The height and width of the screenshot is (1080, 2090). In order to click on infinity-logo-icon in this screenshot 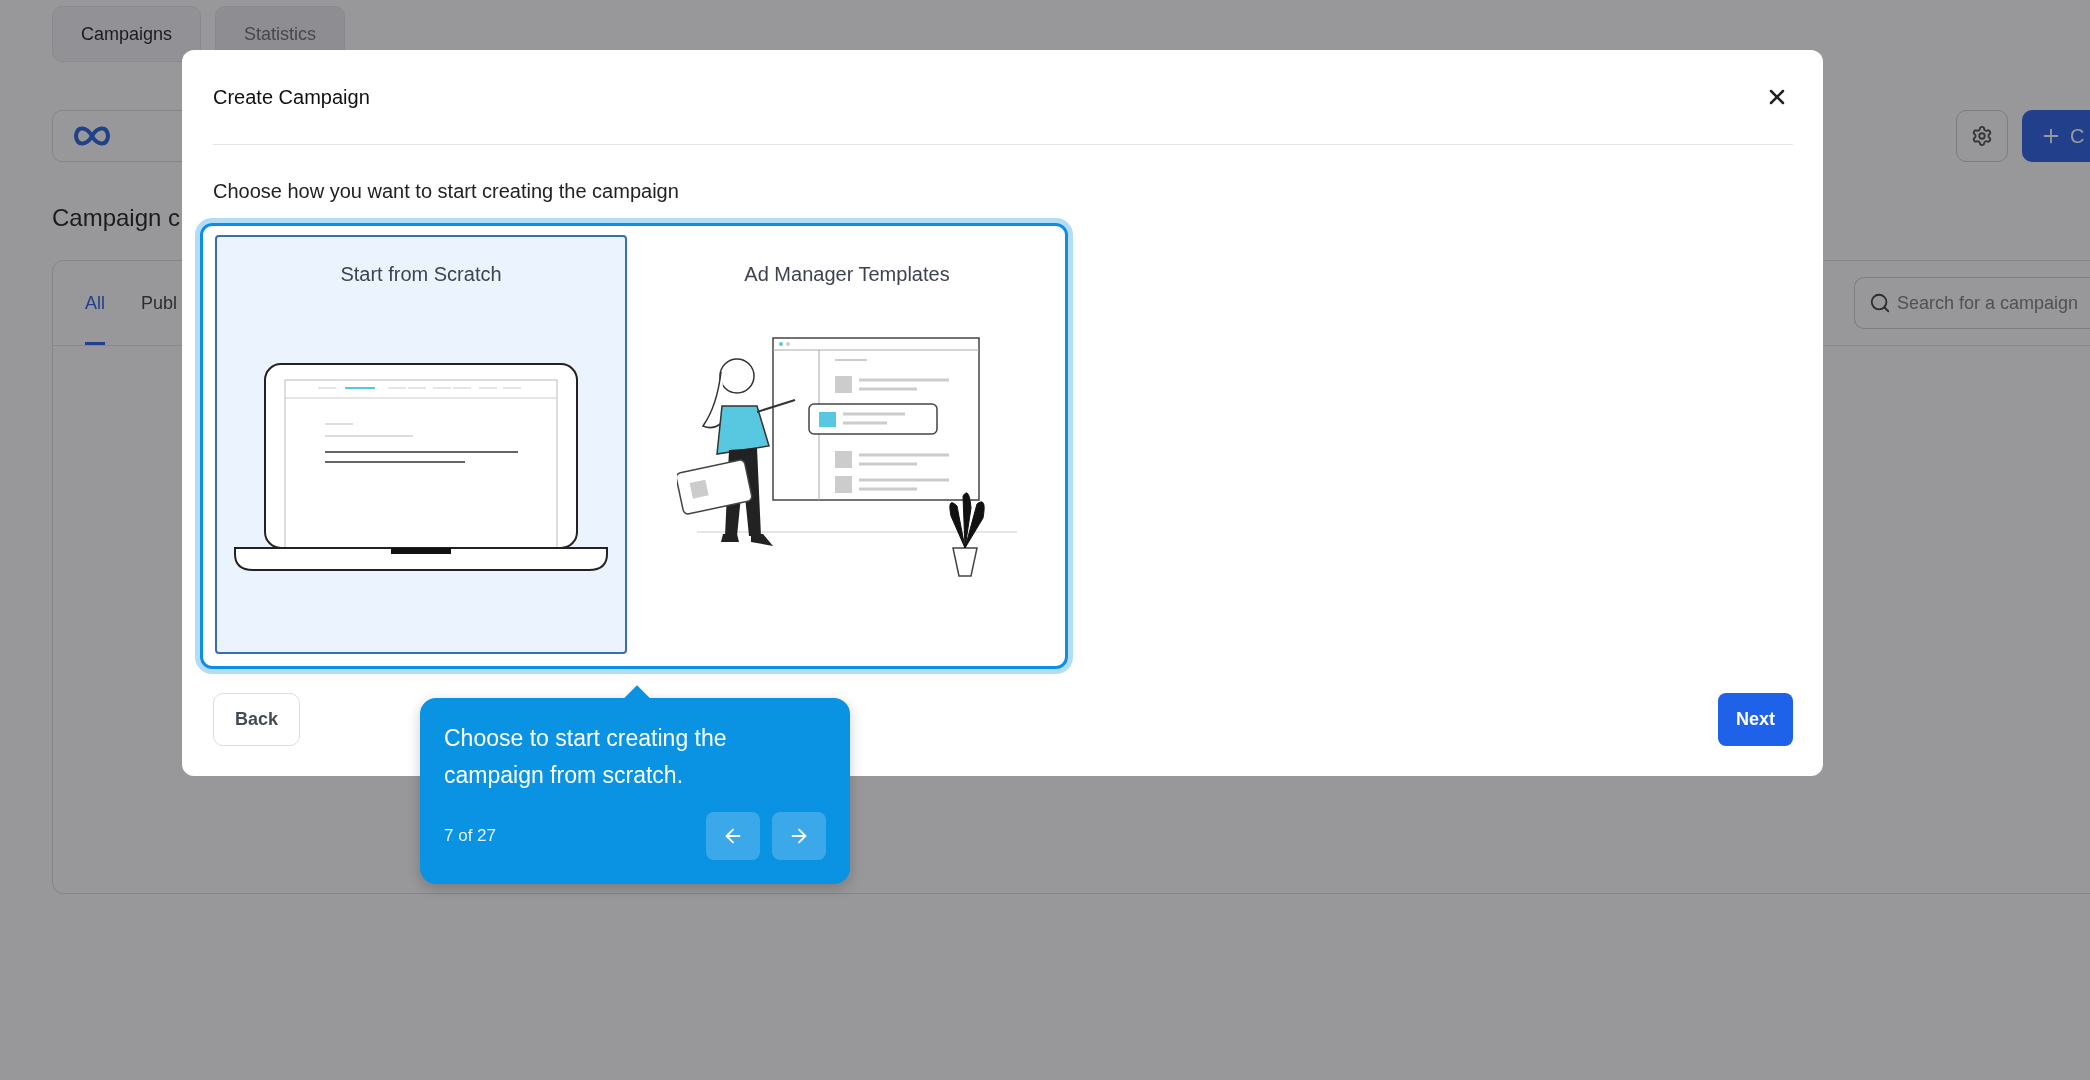, I will do `click(92, 136)`.